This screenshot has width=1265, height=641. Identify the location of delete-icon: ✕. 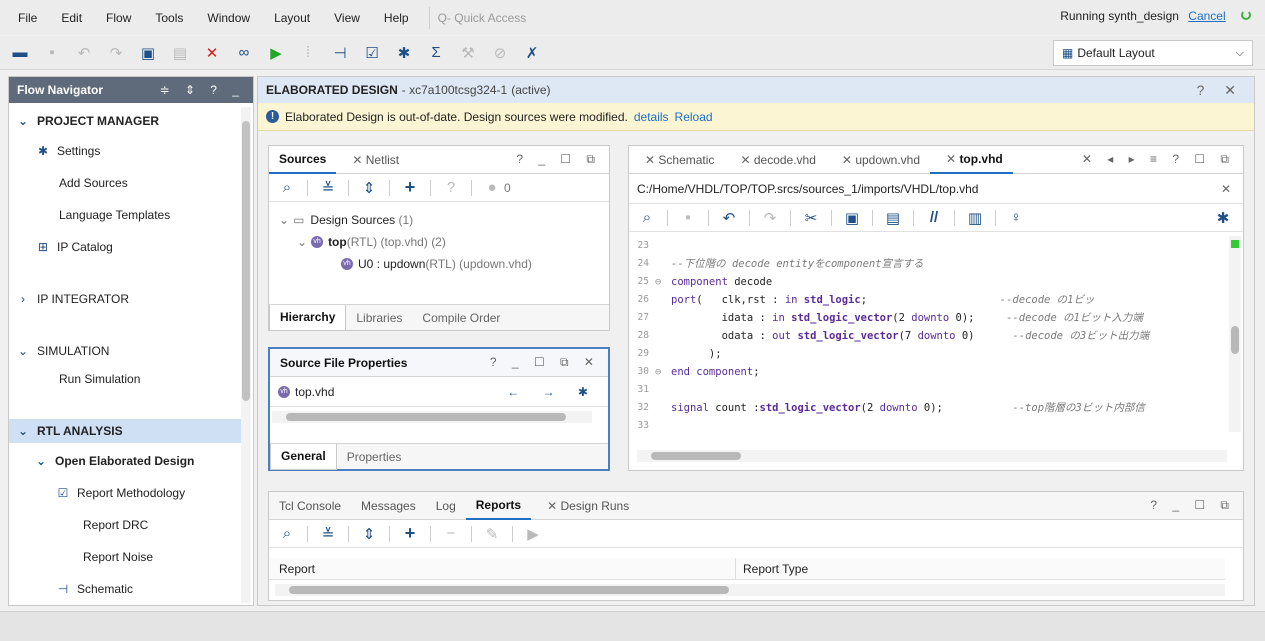
(212, 53).